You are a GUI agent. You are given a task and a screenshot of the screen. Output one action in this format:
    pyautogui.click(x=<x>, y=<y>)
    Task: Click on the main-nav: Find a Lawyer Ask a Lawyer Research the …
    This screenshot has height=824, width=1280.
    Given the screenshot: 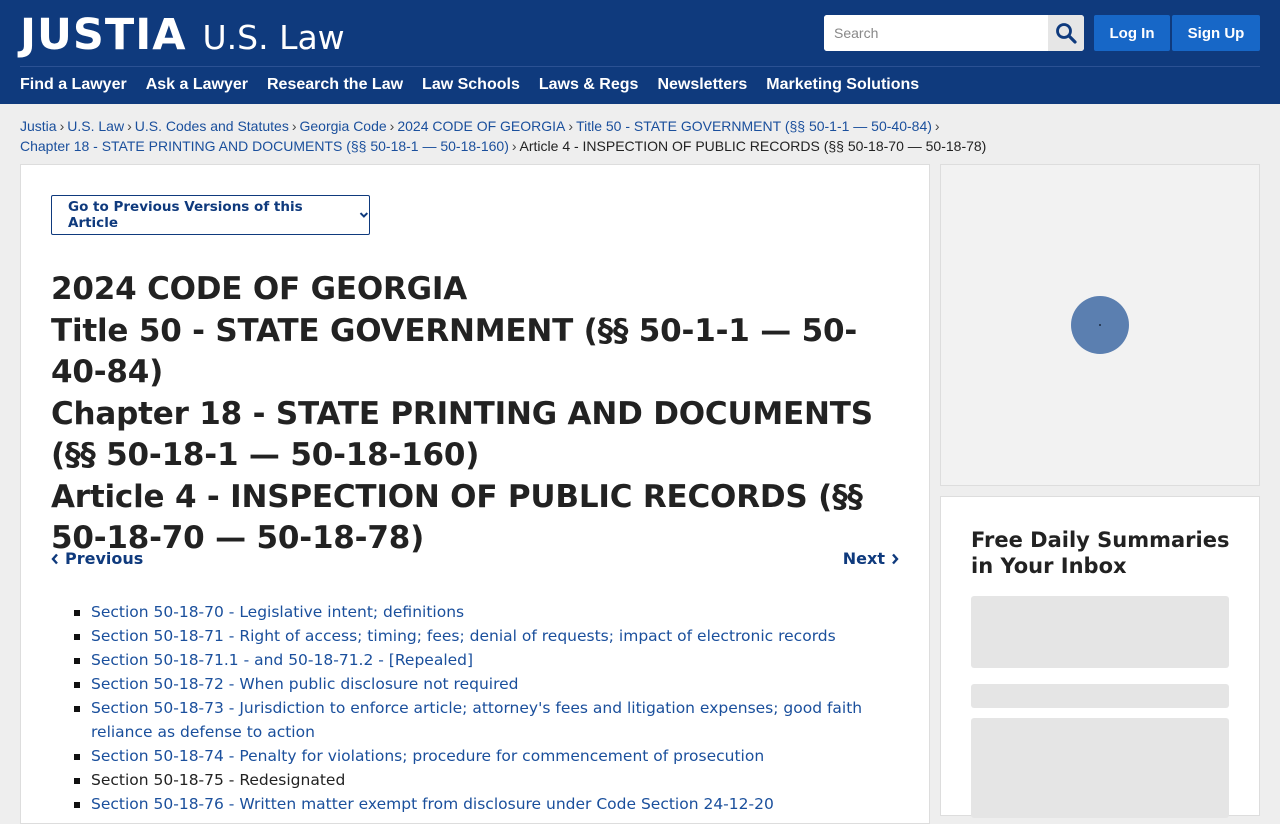 What is the action you would take?
    pyautogui.click(x=469, y=85)
    